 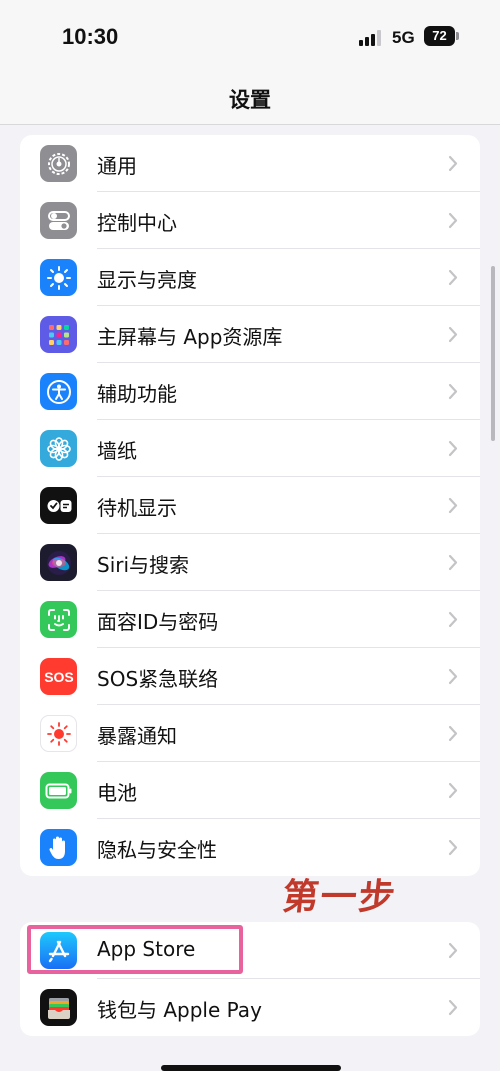 What do you see at coordinates (250, 733) in the screenshot?
I see `settings-row-exposure-notifications: 暴露通知` at bounding box center [250, 733].